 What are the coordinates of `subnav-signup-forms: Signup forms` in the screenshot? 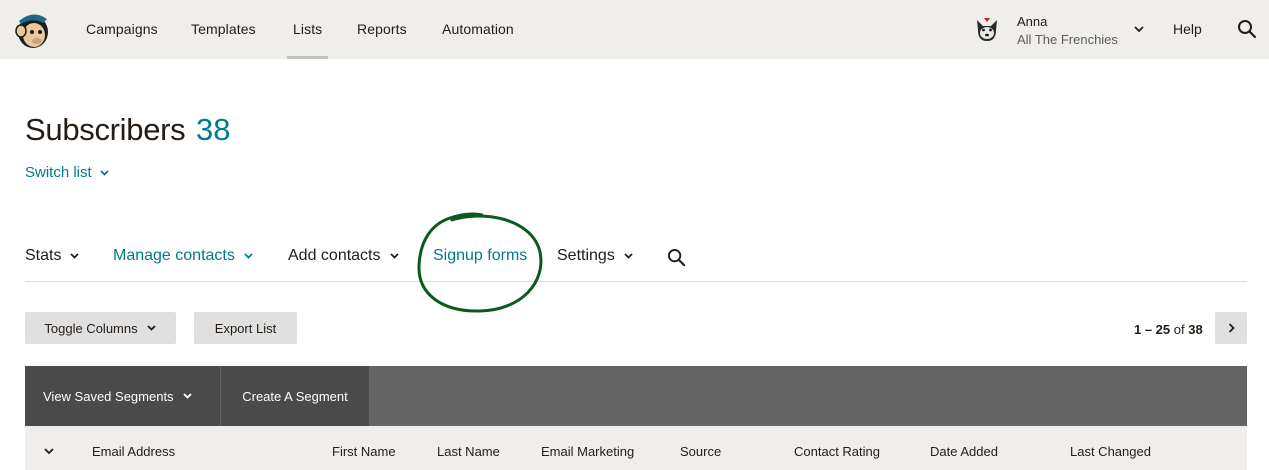 It's located at (480, 256).